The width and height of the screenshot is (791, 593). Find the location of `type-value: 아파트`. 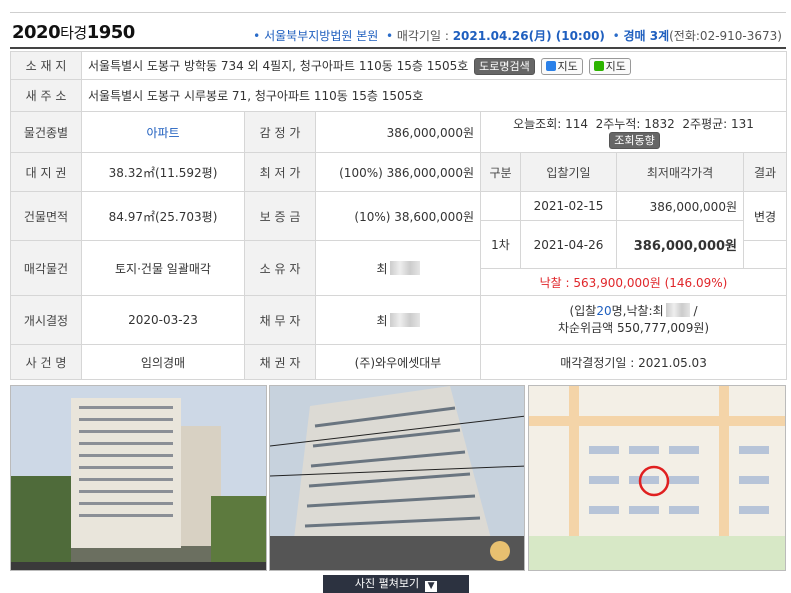

type-value: 아파트 is located at coordinates (163, 132).